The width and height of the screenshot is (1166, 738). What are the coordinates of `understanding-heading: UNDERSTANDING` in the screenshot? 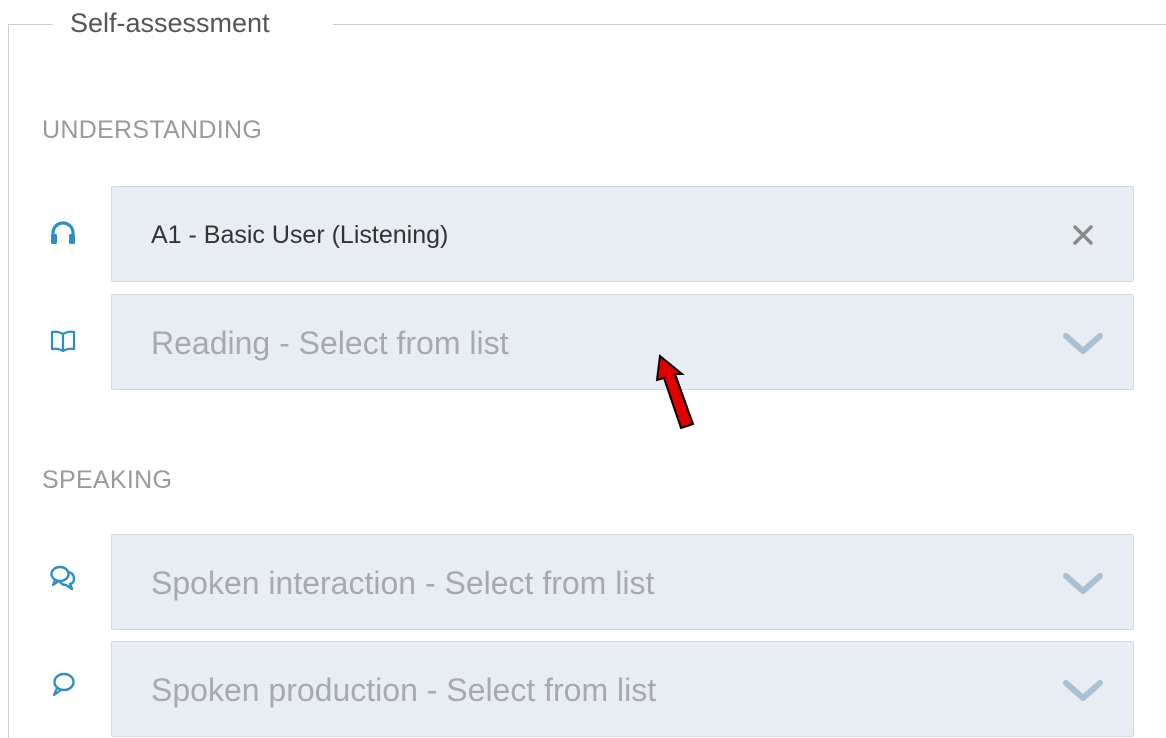 It's located at (152, 130).